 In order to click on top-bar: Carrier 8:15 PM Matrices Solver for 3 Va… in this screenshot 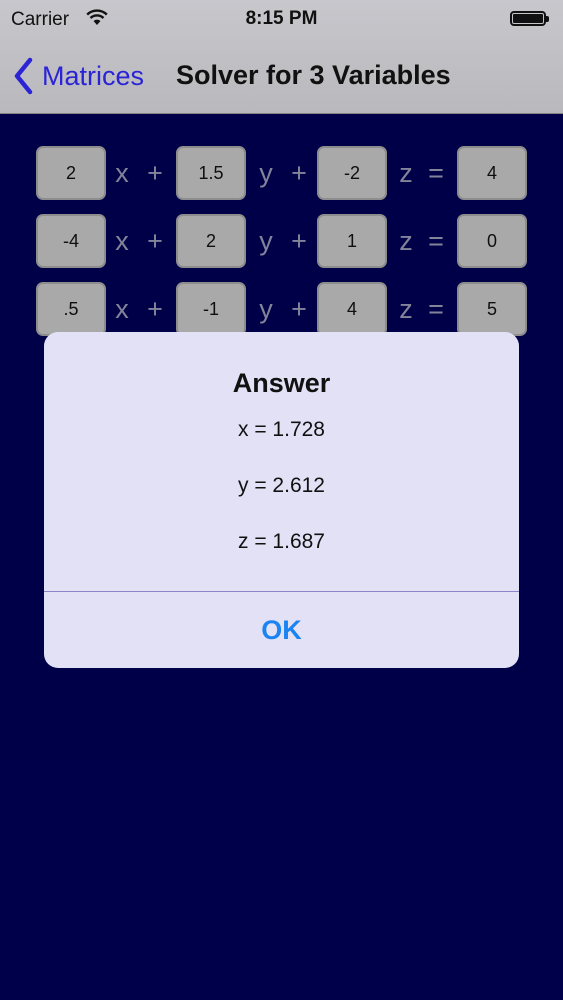, I will do `click(281, 57)`.